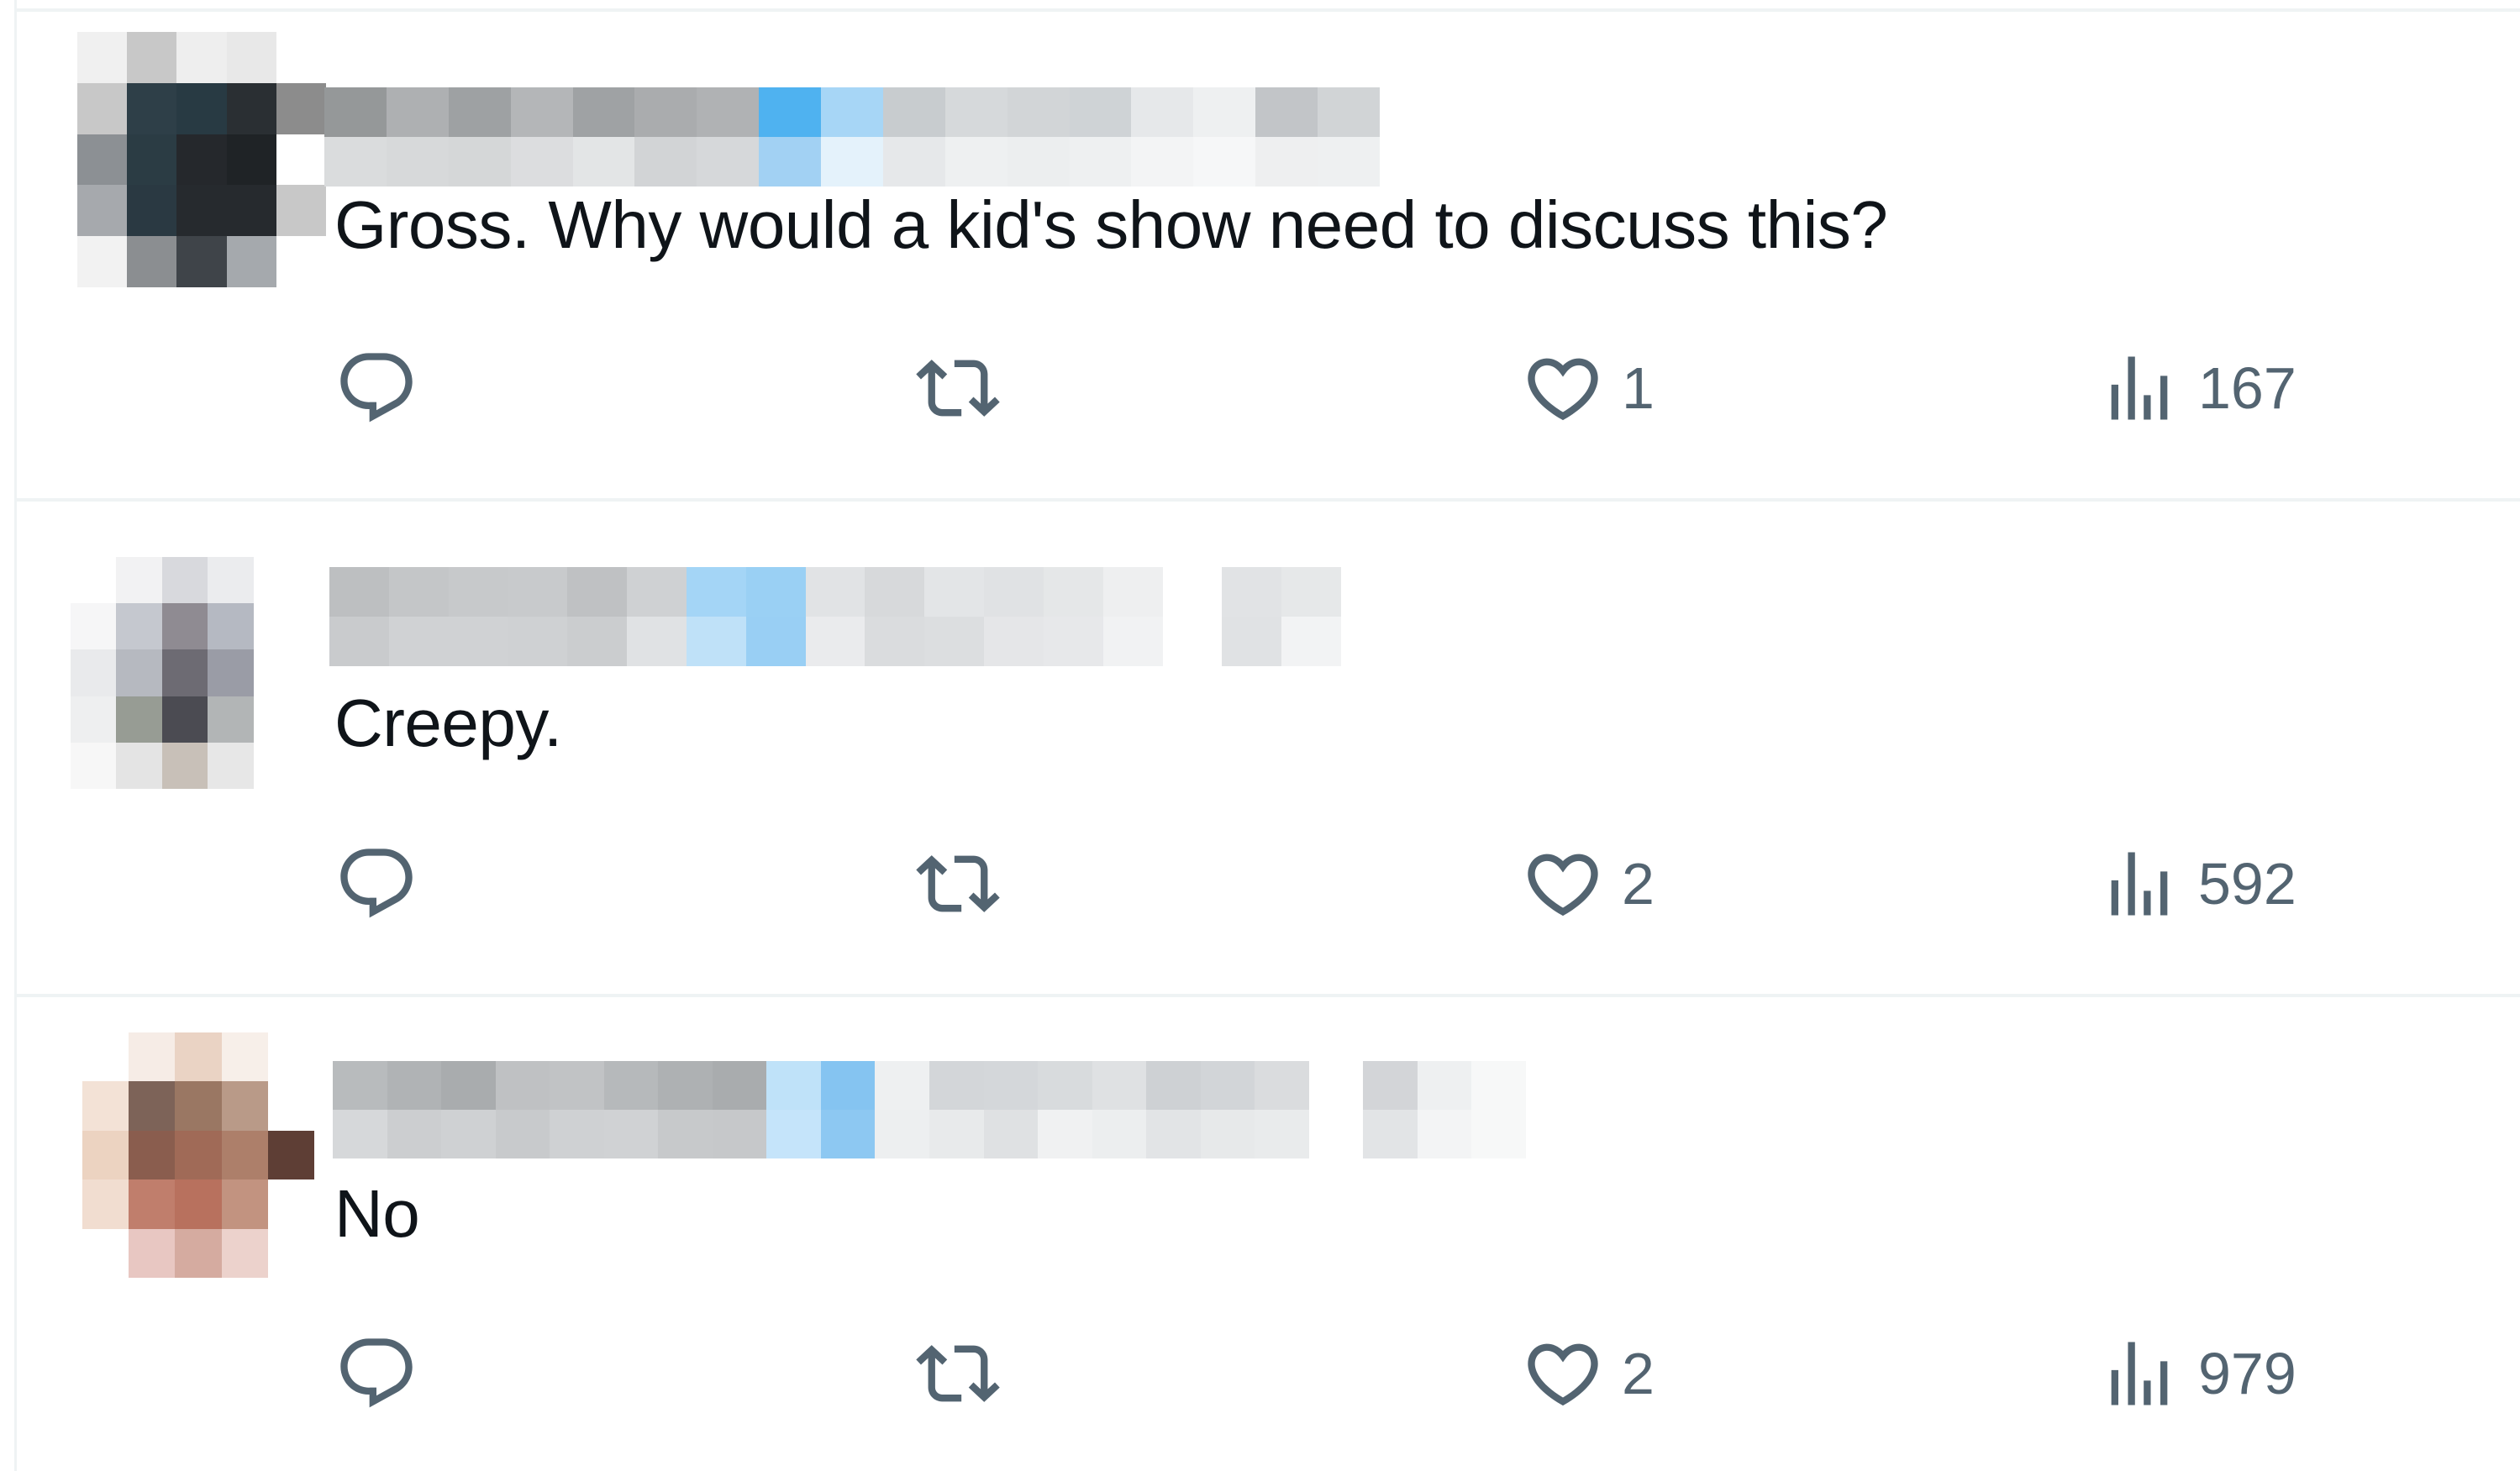  What do you see at coordinates (2196, 884) in the screenshot?
I see `views-button: 592` at bounding box center [2196, 884].